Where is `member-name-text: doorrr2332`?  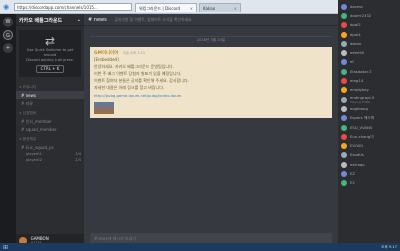 member-name-text: doorrr2332 is located at coordinates (361, 15).